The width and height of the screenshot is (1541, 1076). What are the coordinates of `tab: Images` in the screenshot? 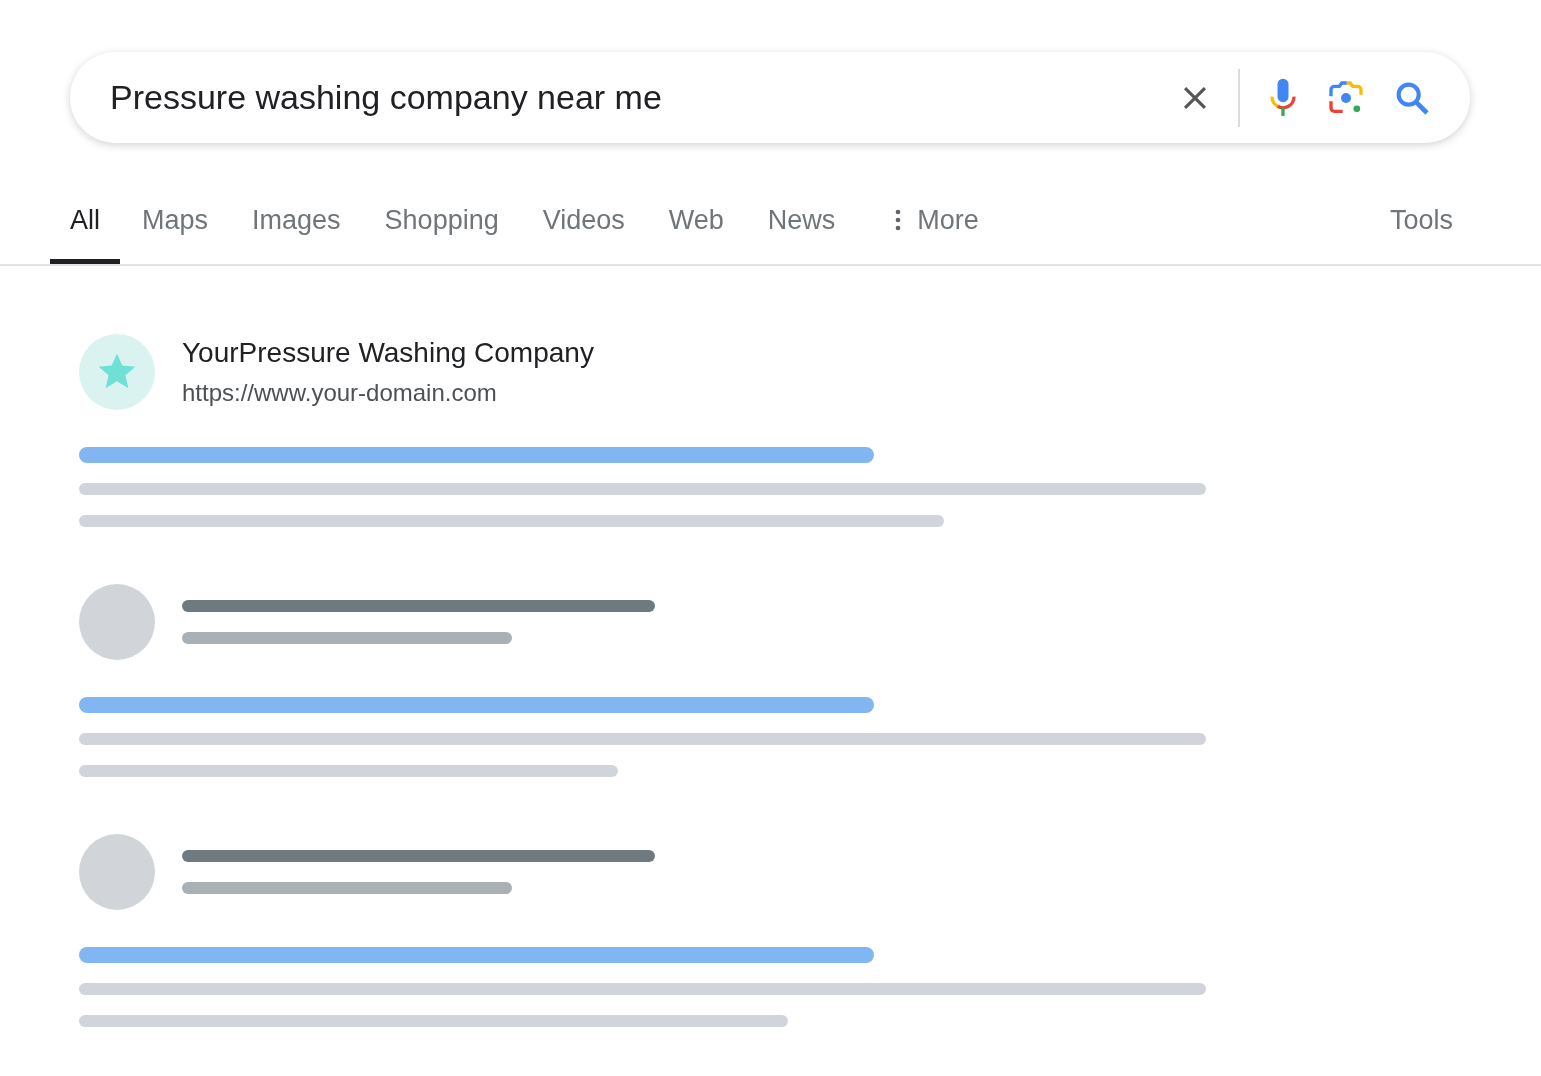 It's located at (296, 229).